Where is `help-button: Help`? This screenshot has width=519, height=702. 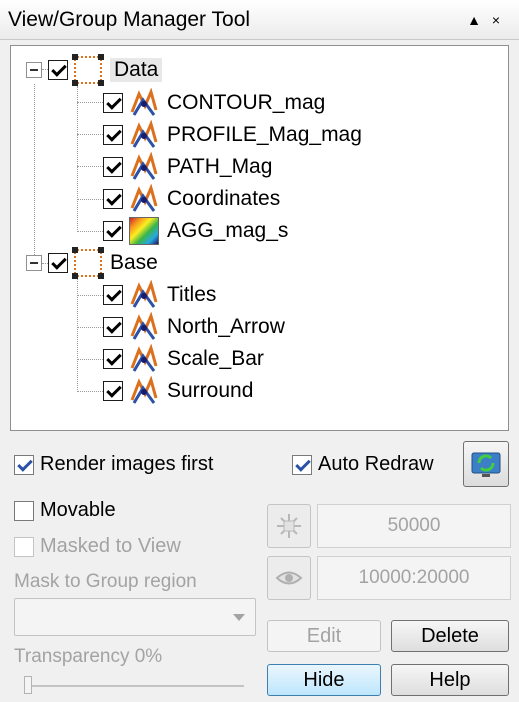 help-button: Help is located at coordinates (450, 680).